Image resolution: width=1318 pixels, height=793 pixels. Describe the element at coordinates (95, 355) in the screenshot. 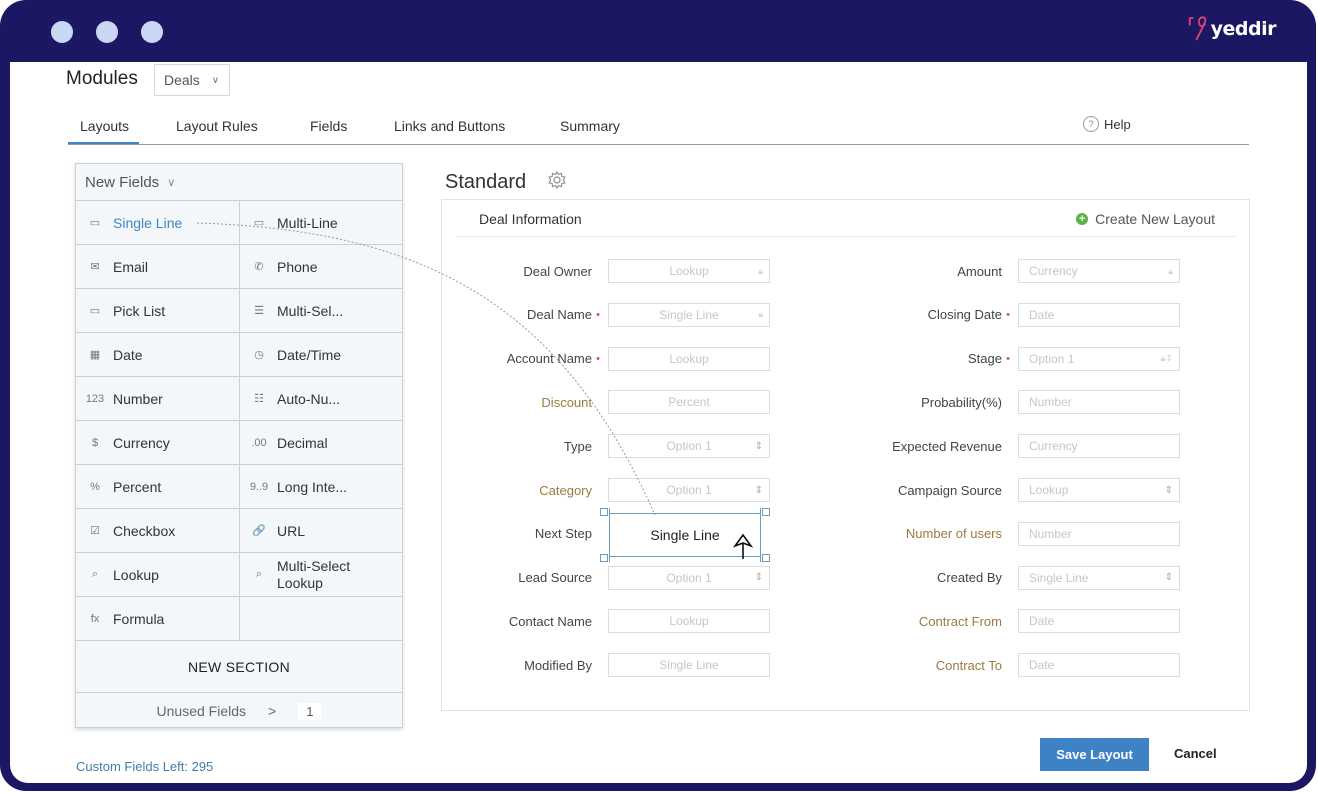

I see `calendar-icon: ▦` at that location.